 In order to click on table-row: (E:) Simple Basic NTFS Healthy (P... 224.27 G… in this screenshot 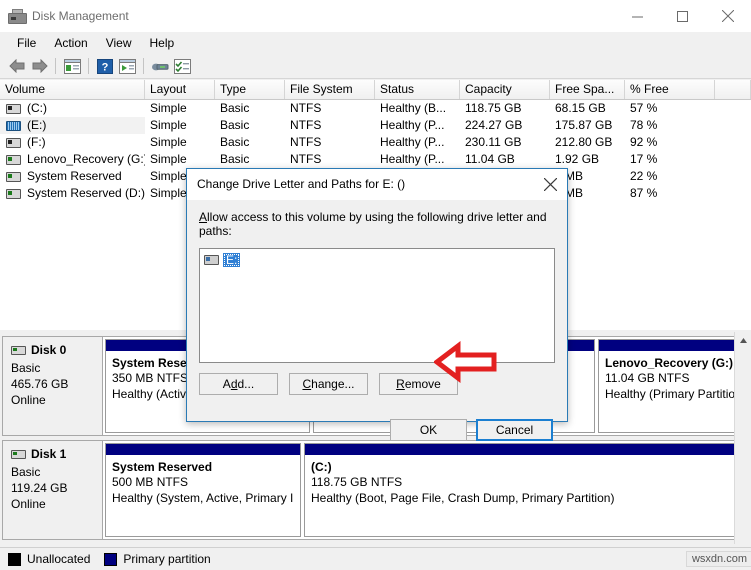, I will do `click(375, 125)`.